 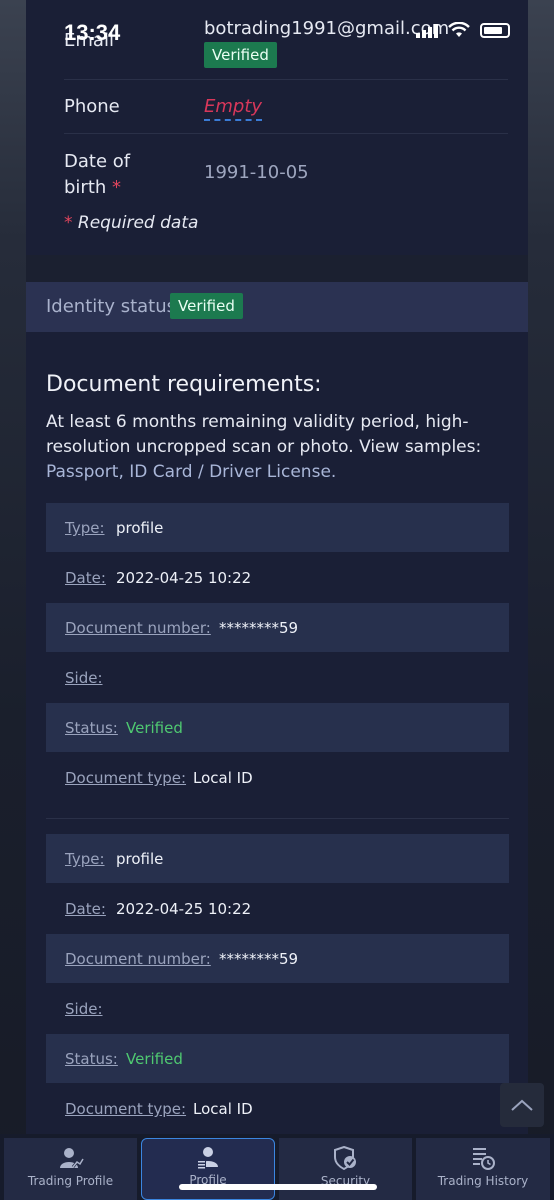 I want to click on email-label: Email, so click(x=89, y=40).